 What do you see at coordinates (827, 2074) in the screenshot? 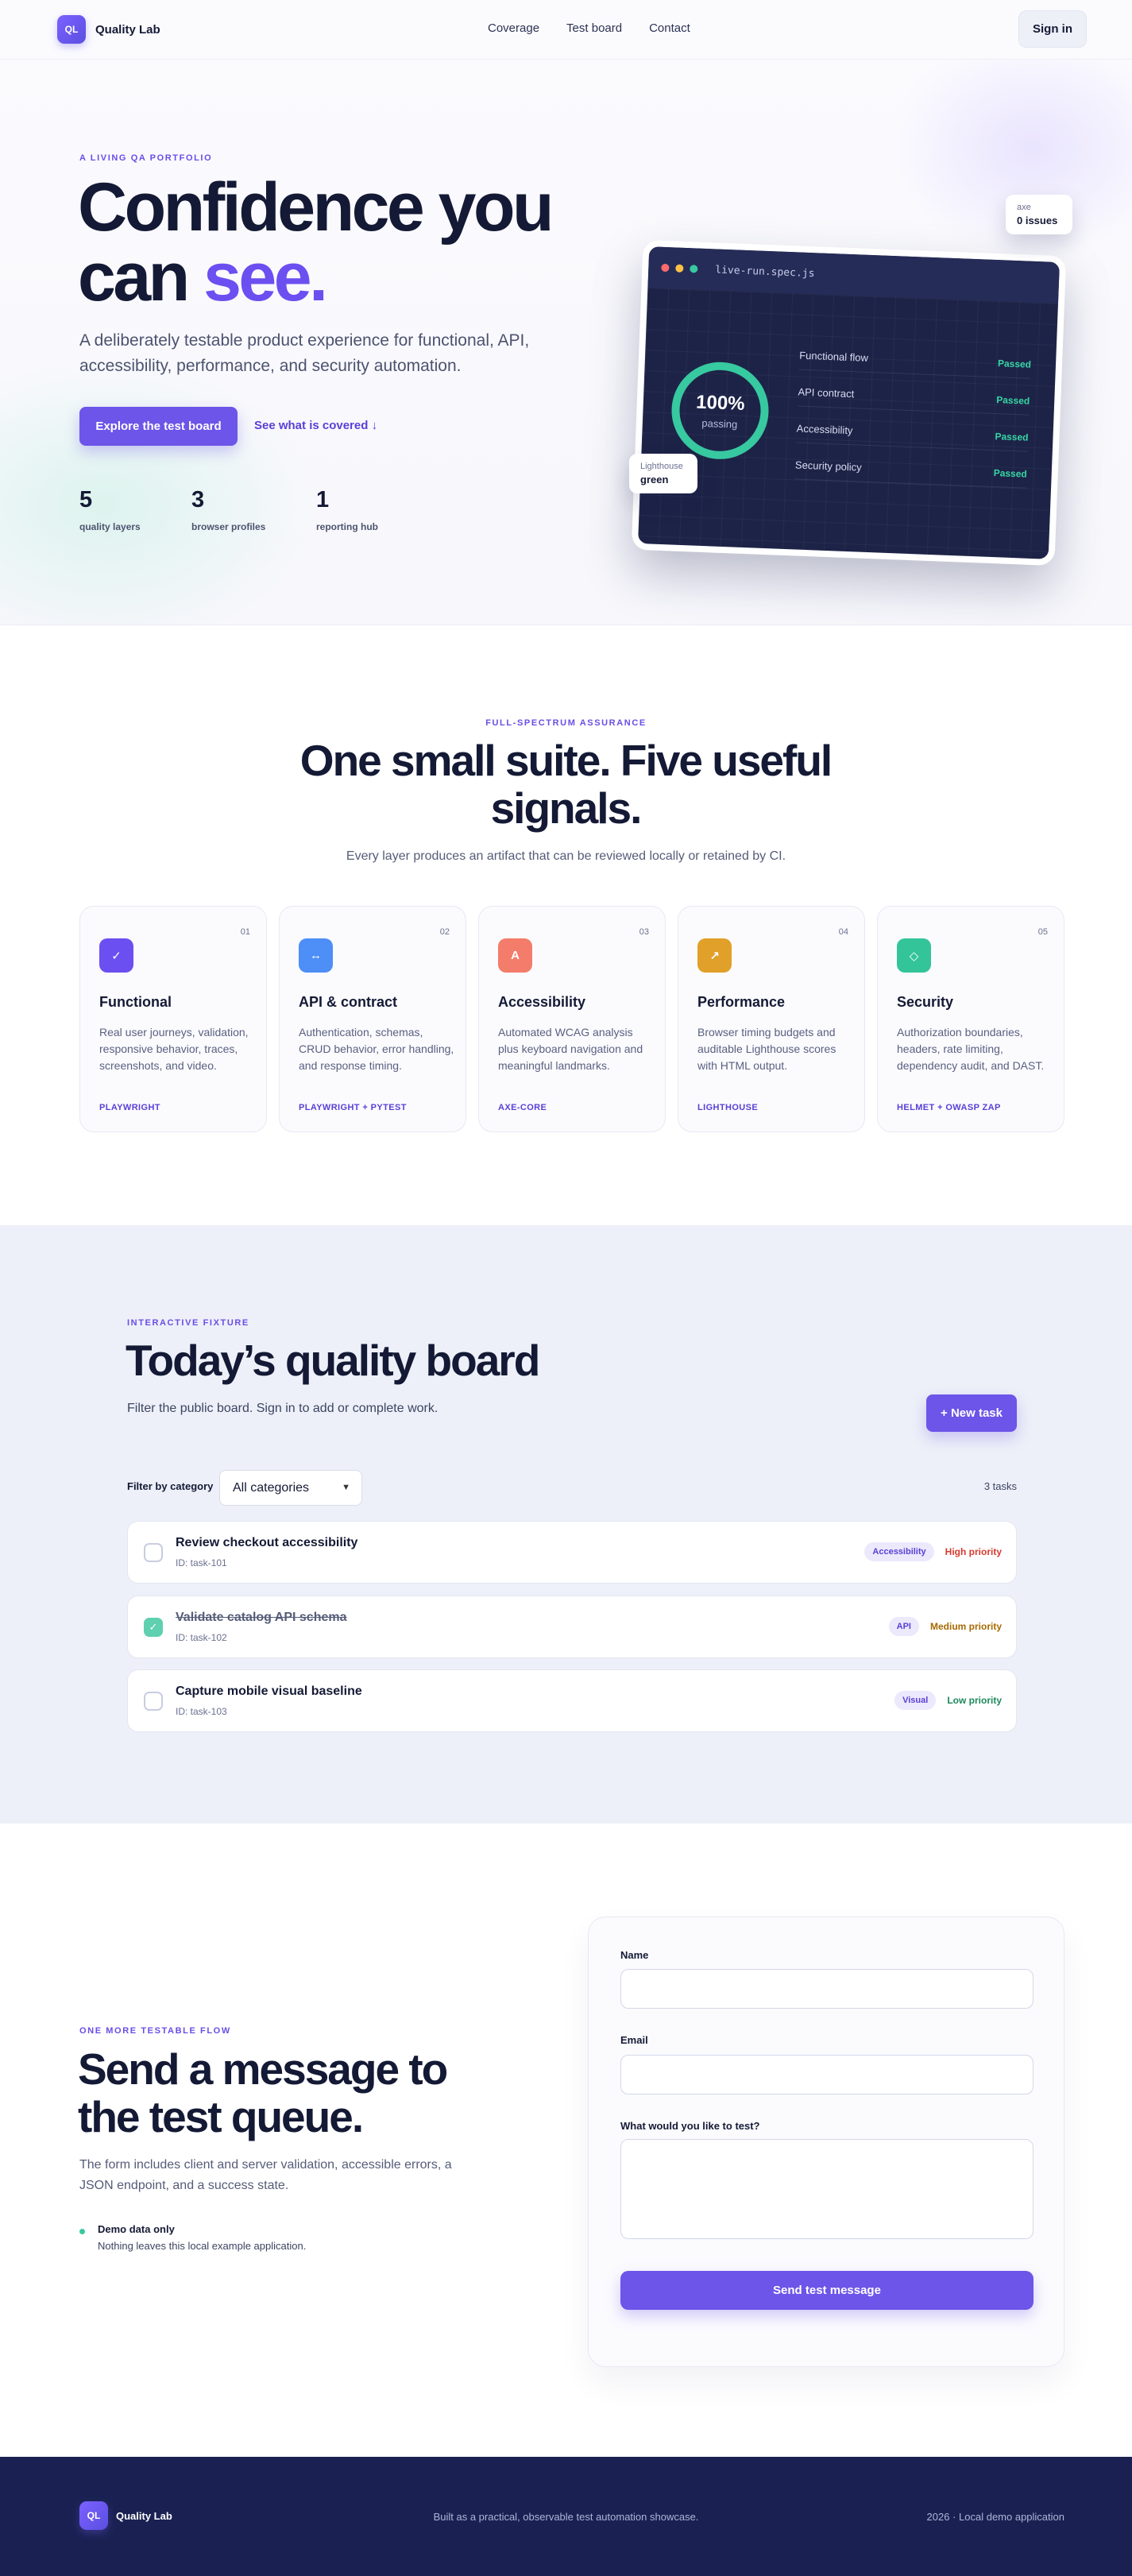
I see `email-field` at bounding box center [827, 2074].